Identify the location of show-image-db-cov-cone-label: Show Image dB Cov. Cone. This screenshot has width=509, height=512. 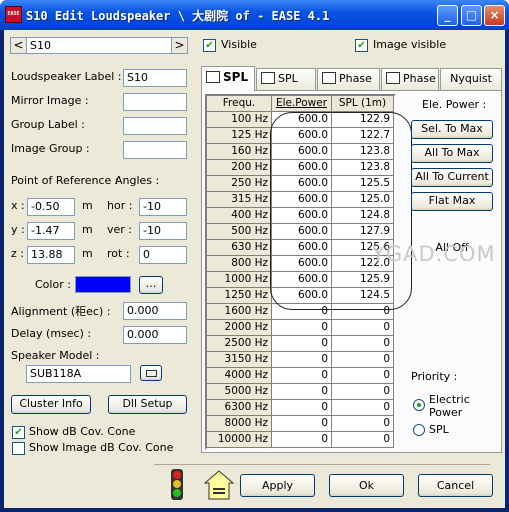
(101, 447).